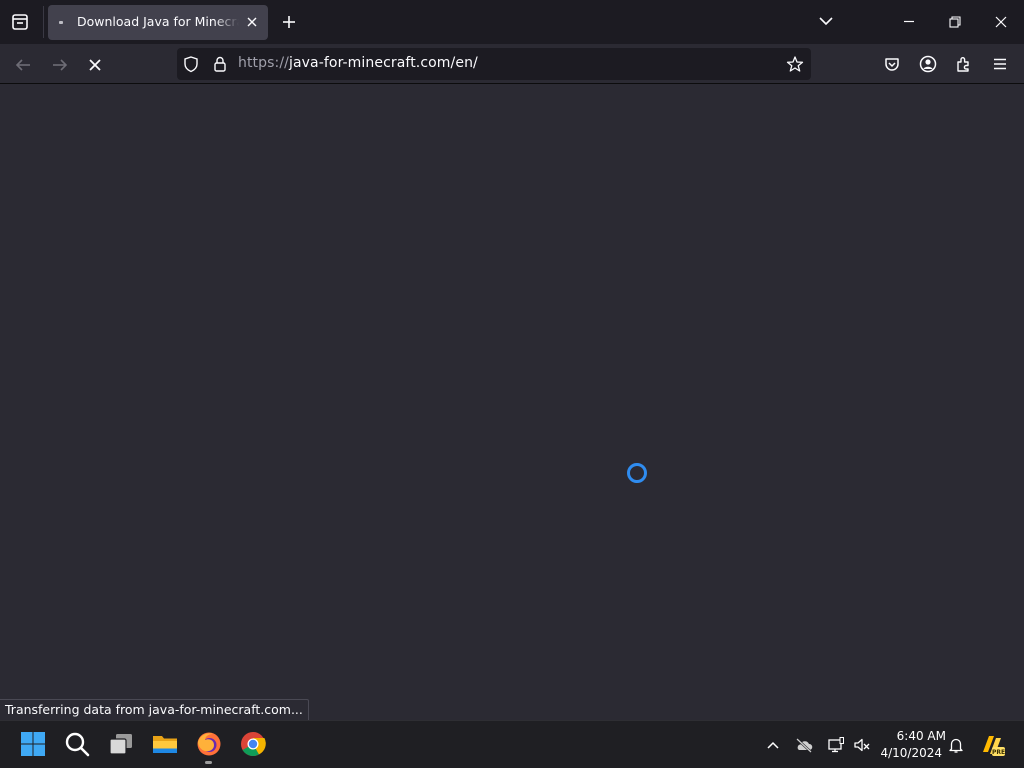  I want to click on network-icon, so click(836, 745).